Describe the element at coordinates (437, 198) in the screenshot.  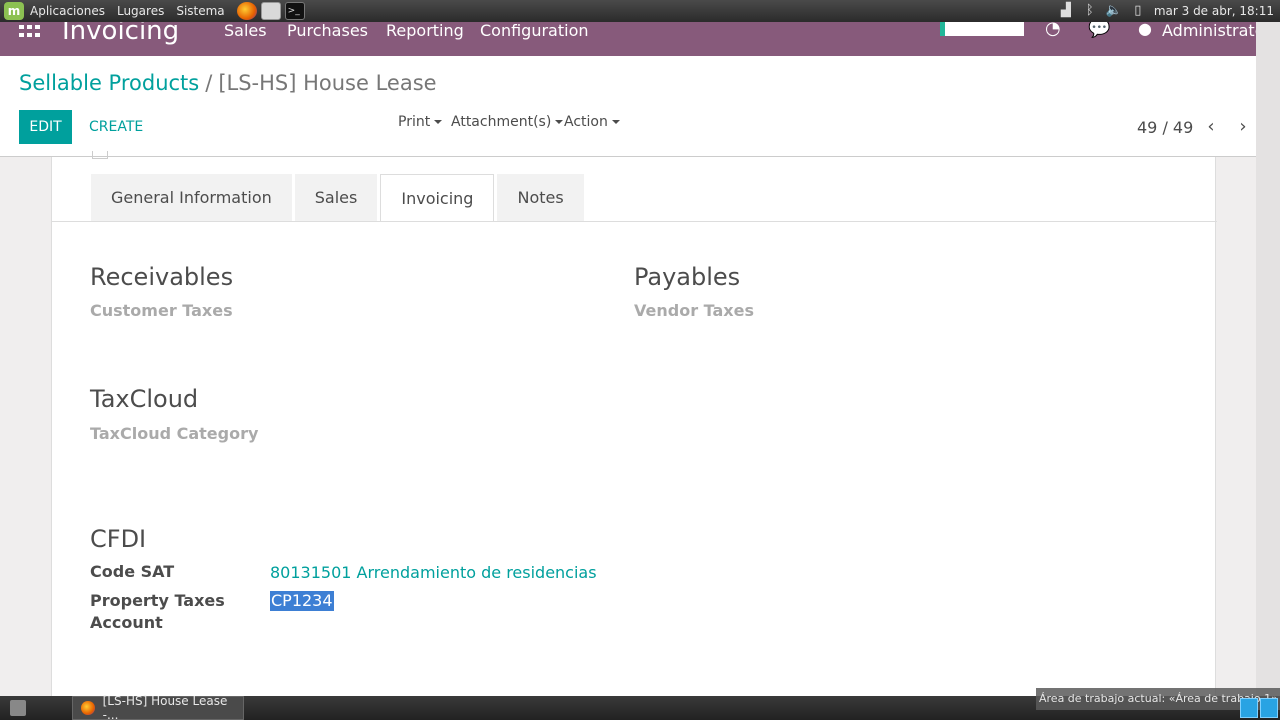
I see `tab-invoicing: Invoicing` at that location.